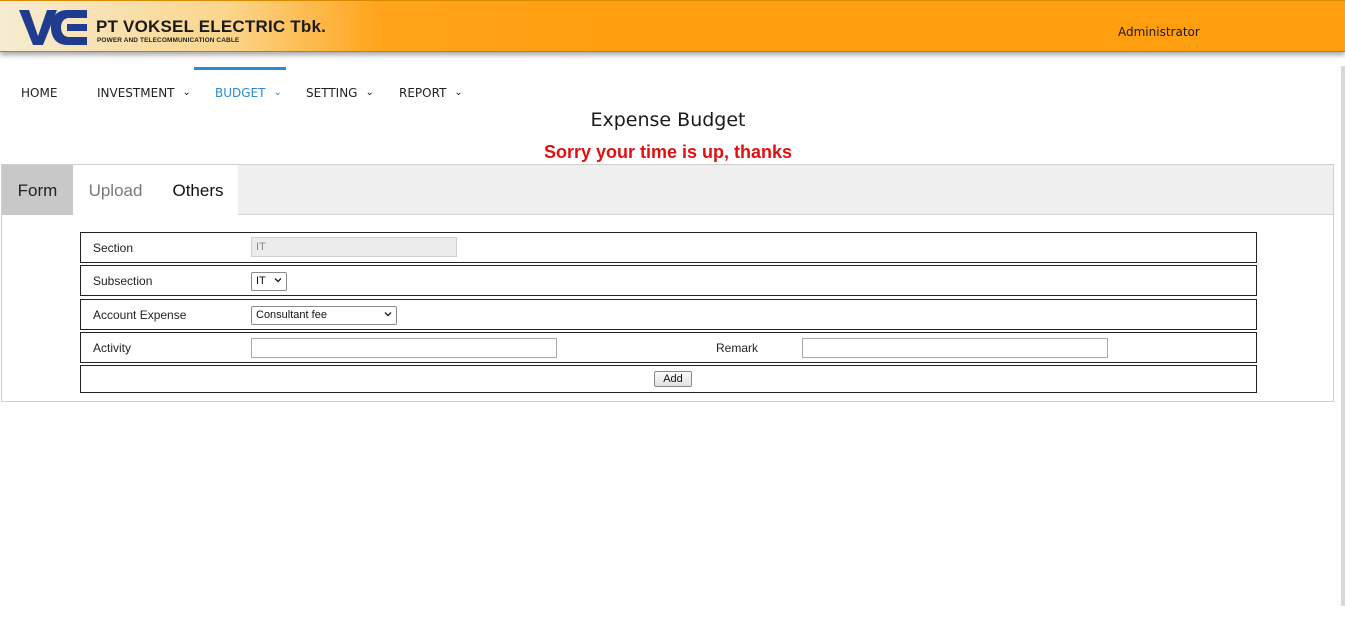  I want to click on tab-upload: Upload, so click(115, 190).